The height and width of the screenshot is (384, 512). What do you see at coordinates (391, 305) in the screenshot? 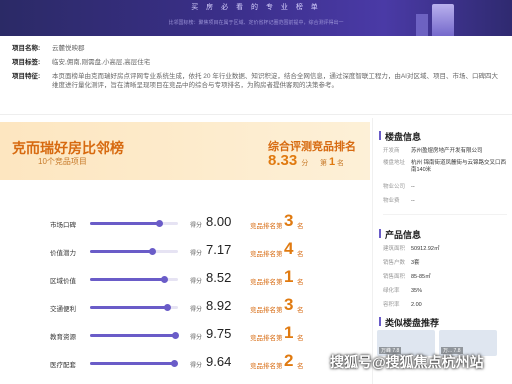
I see `panel-key: 容积率` at bounding box center [391, 305].